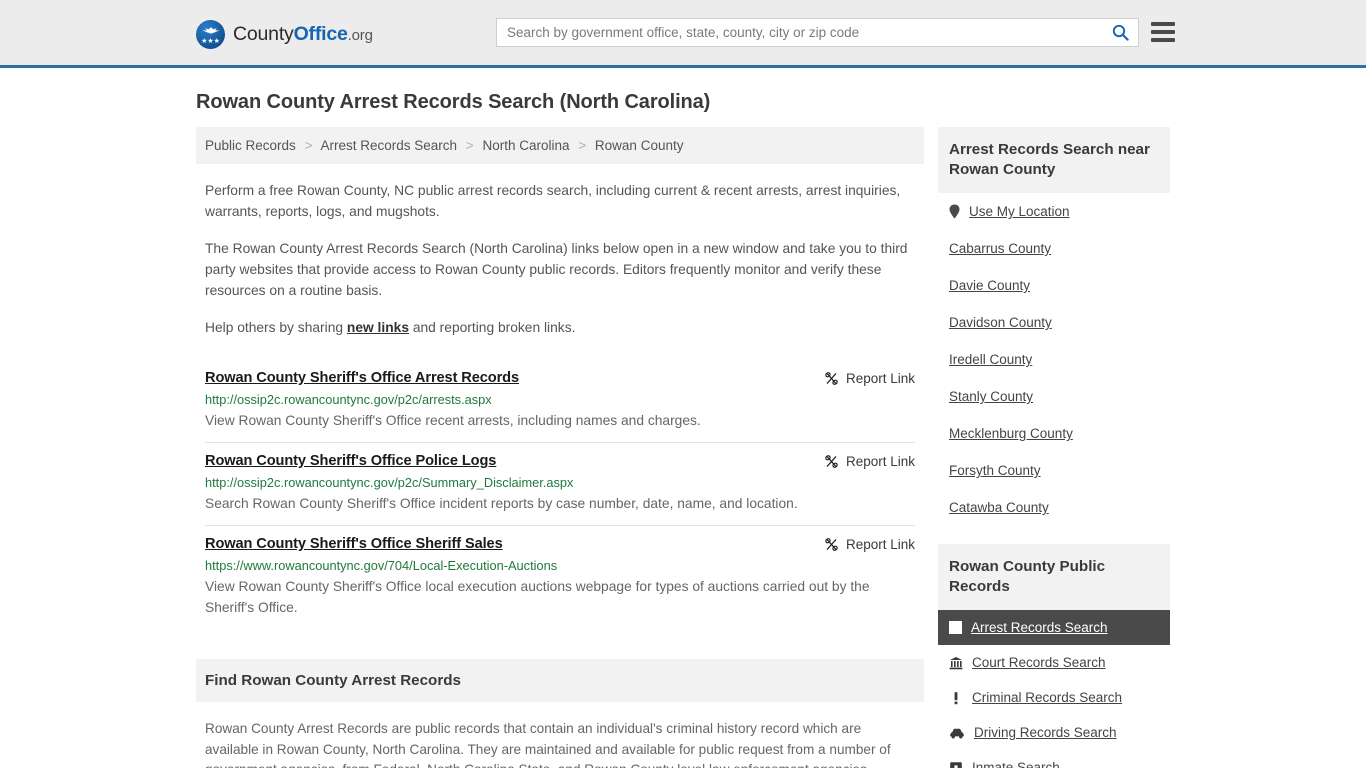 This screenshot has width=1366, height=768. Describe the element at coordinates (1000, 248) in the screenshot. I see `sidebar-item-label: Cabarrus County` at that location.